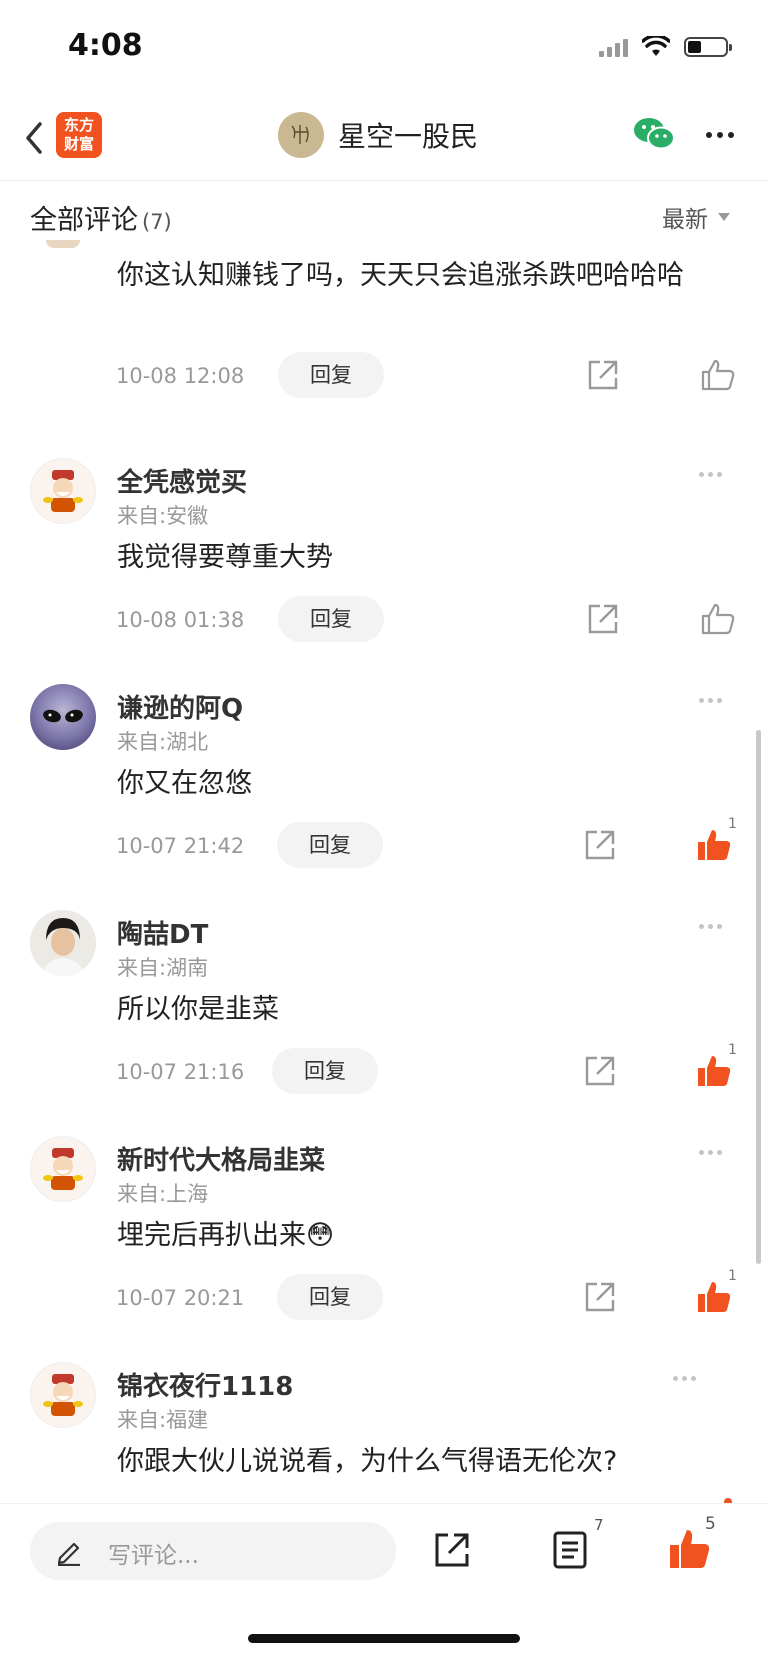 This screenshot has width=768, height=1664. I want to click on calligraphy-icon, so click(300, 134).